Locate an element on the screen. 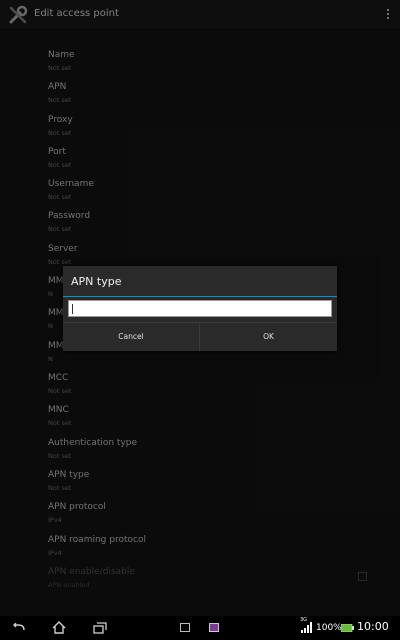 Image resolution: width=400 pixels, height=640 pixels. text-cursor is located at coordinates (72, 309).